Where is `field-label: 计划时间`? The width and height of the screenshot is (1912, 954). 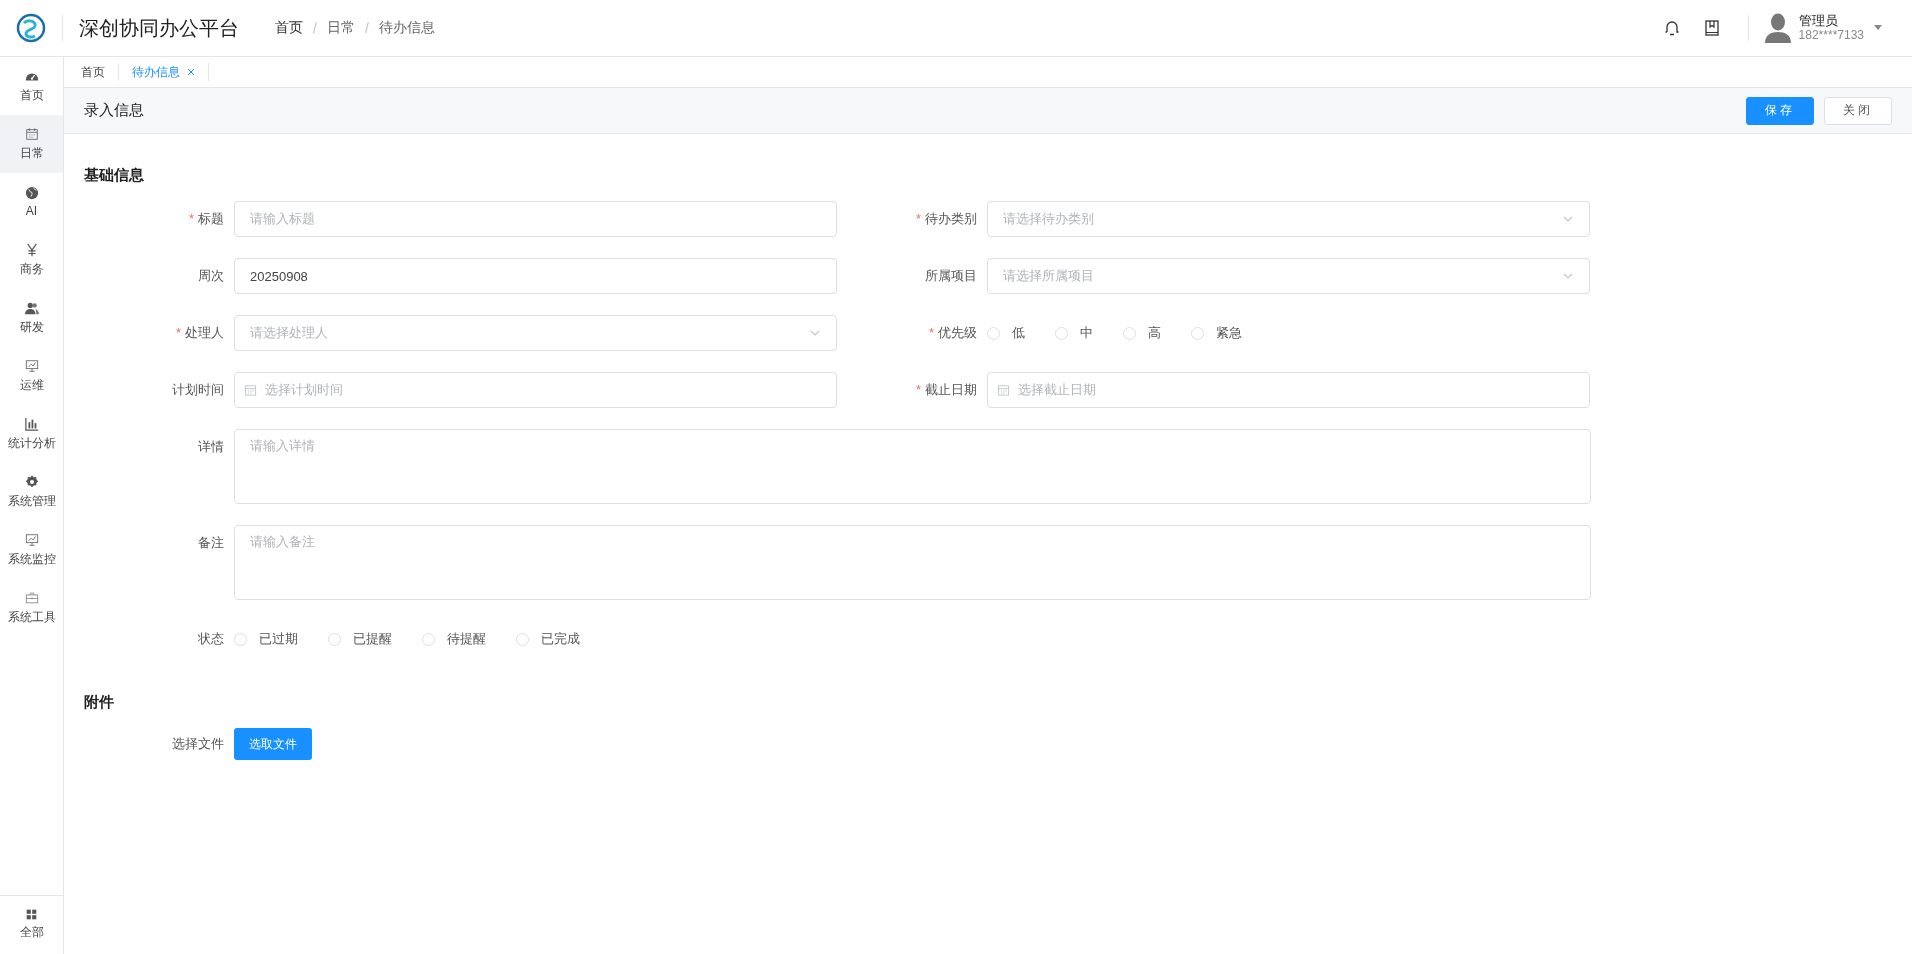
field-label: 计划时间 is located at coordinates (197, 390).